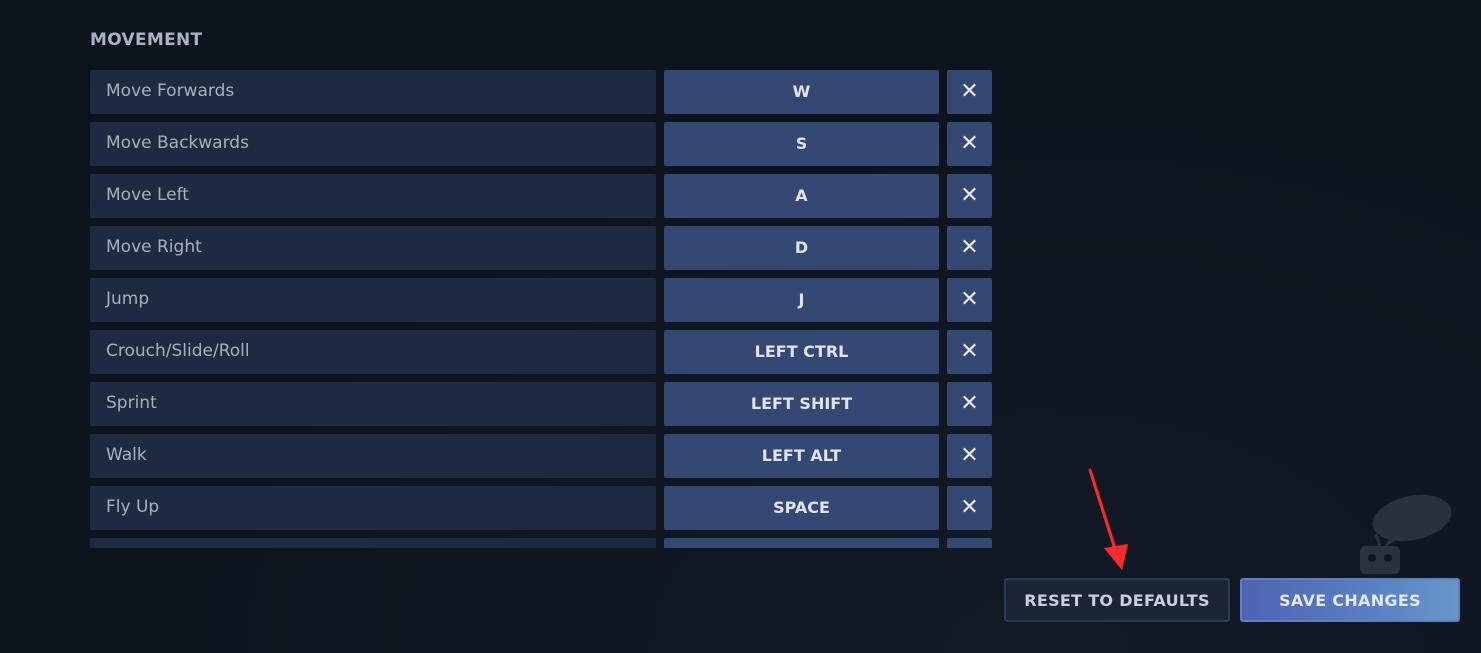  I want to click on keybind-row: Move Backwards S ✕, so click(541, 144).